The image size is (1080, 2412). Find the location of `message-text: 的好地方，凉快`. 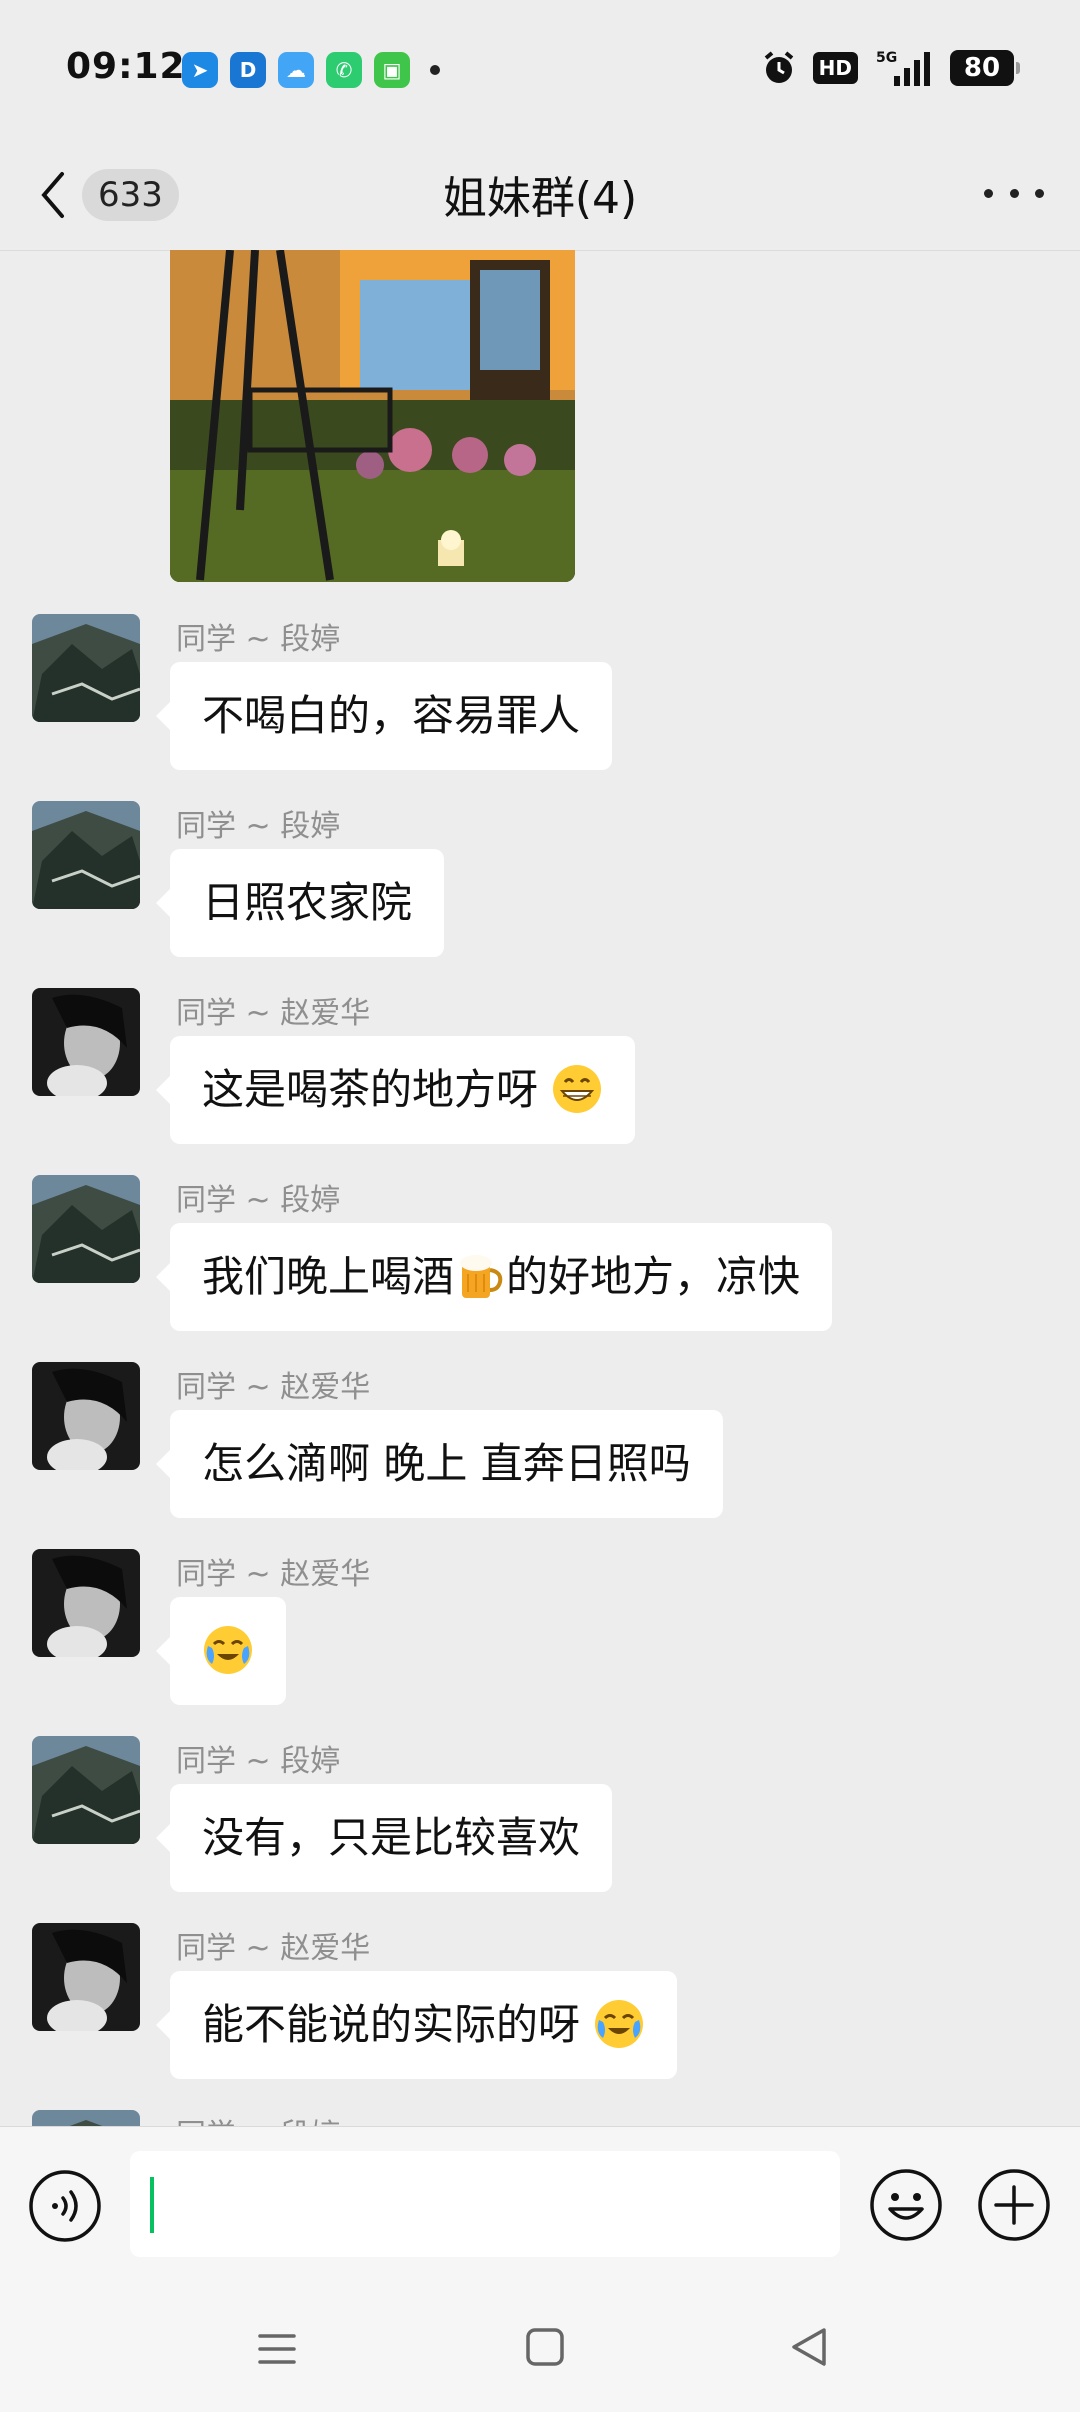

message-text: 的好地方，凉快 is located at coordinates (653, 1276).